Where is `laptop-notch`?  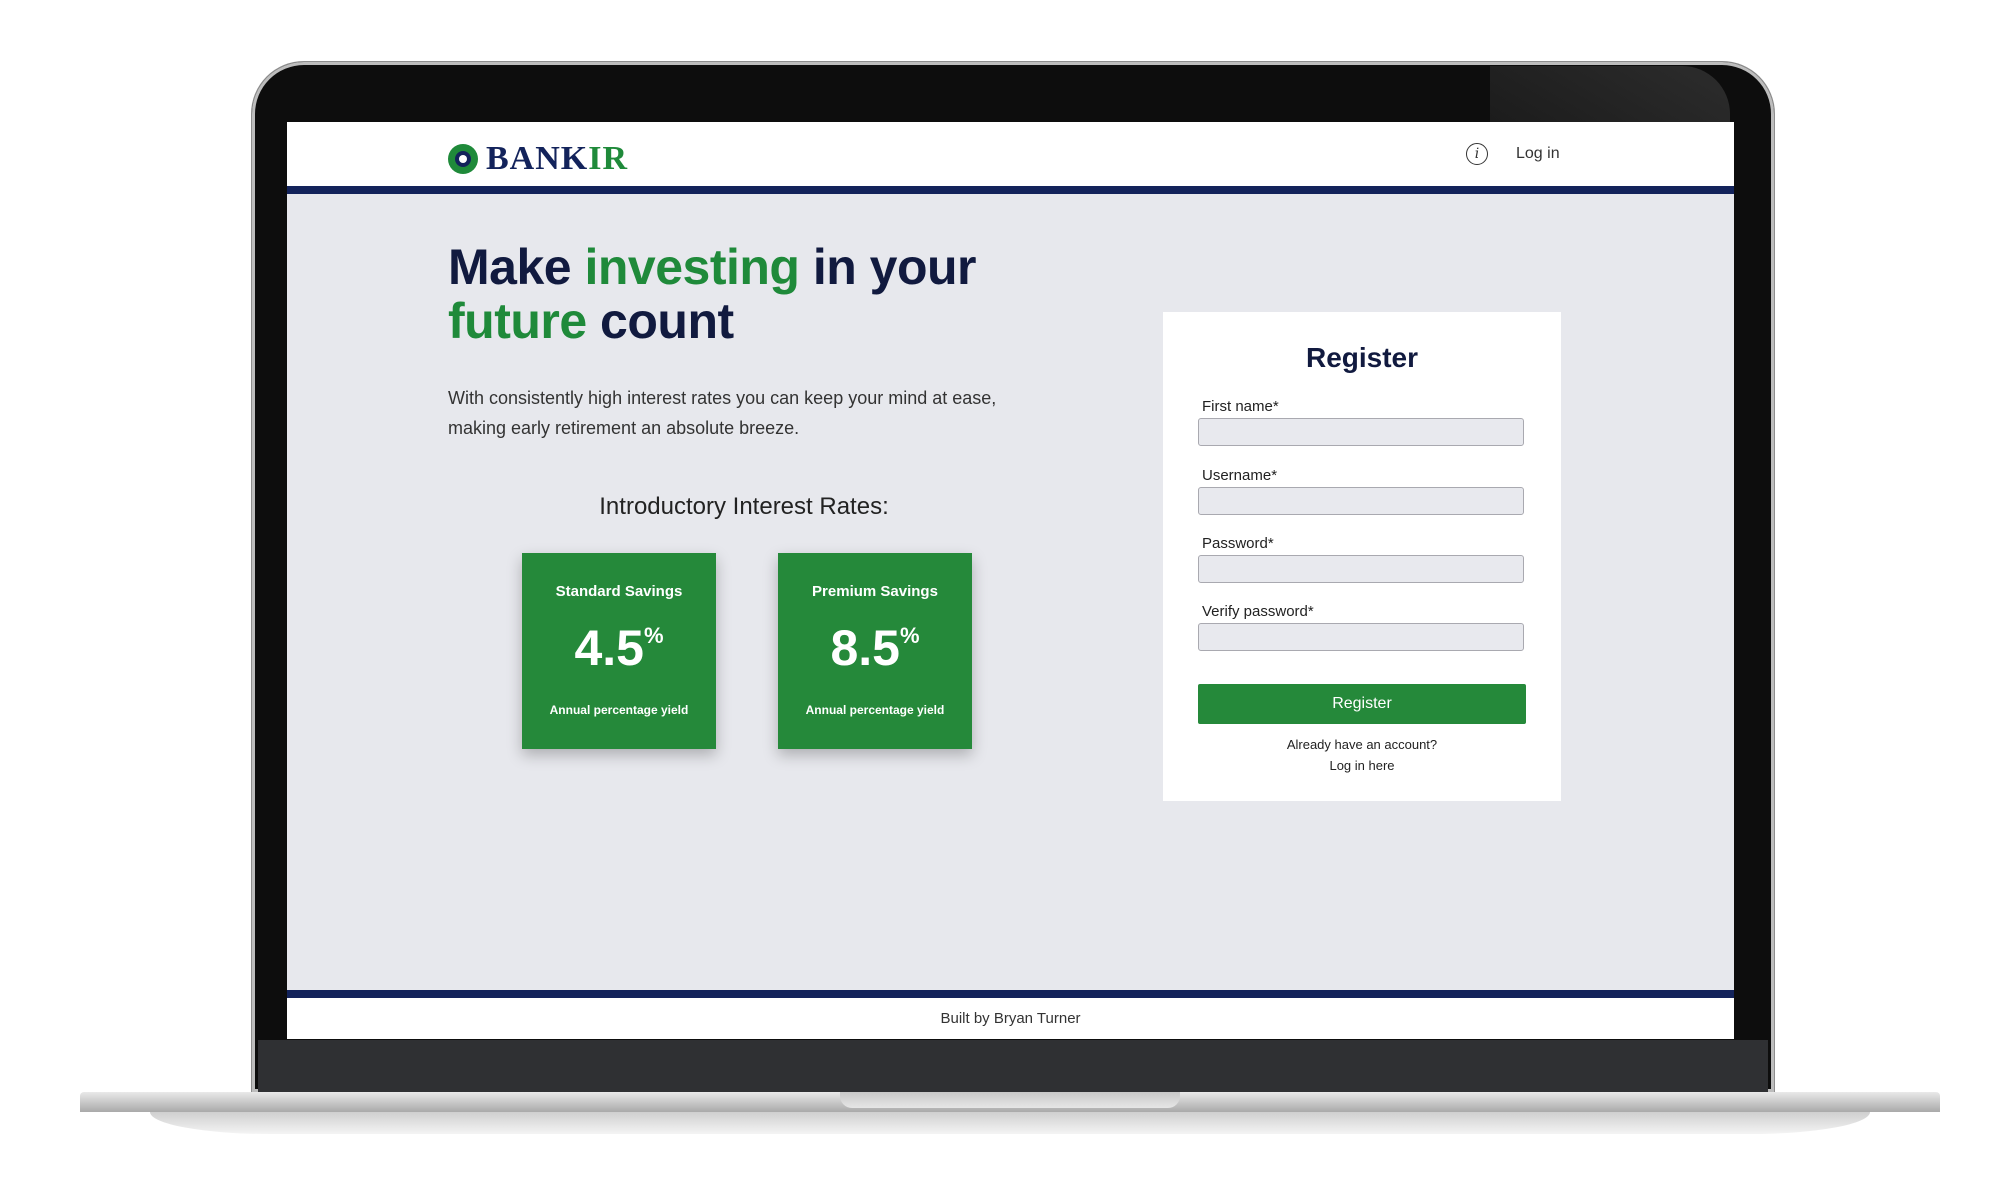
laptop-notch is located at coordinates (1010, 1100).